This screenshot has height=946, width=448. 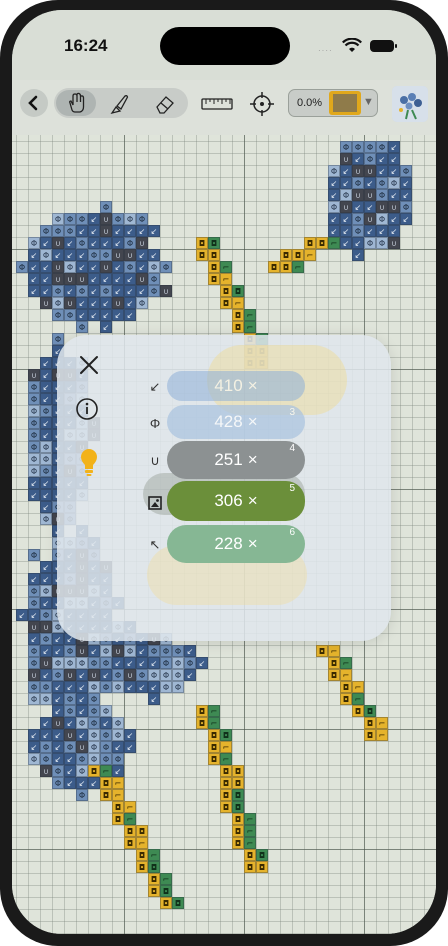 What do you see at coordinates (262, 104) in the screenshot?
I see `center-view-button` at bounding box center [262, 104].